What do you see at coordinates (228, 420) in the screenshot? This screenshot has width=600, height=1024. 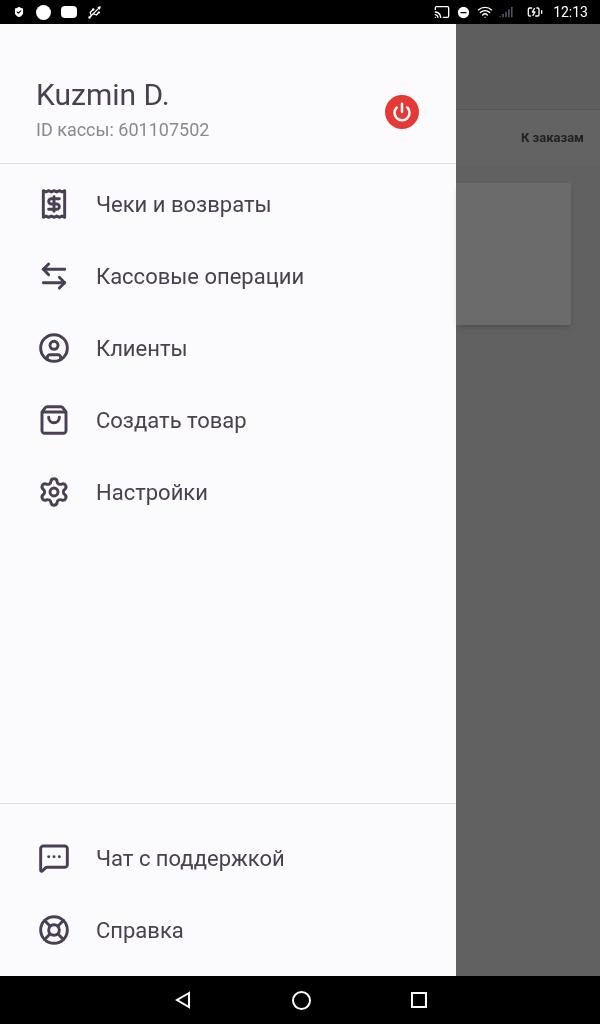 I see `menu-item: Создать товар` at bounding box center [228, 420].